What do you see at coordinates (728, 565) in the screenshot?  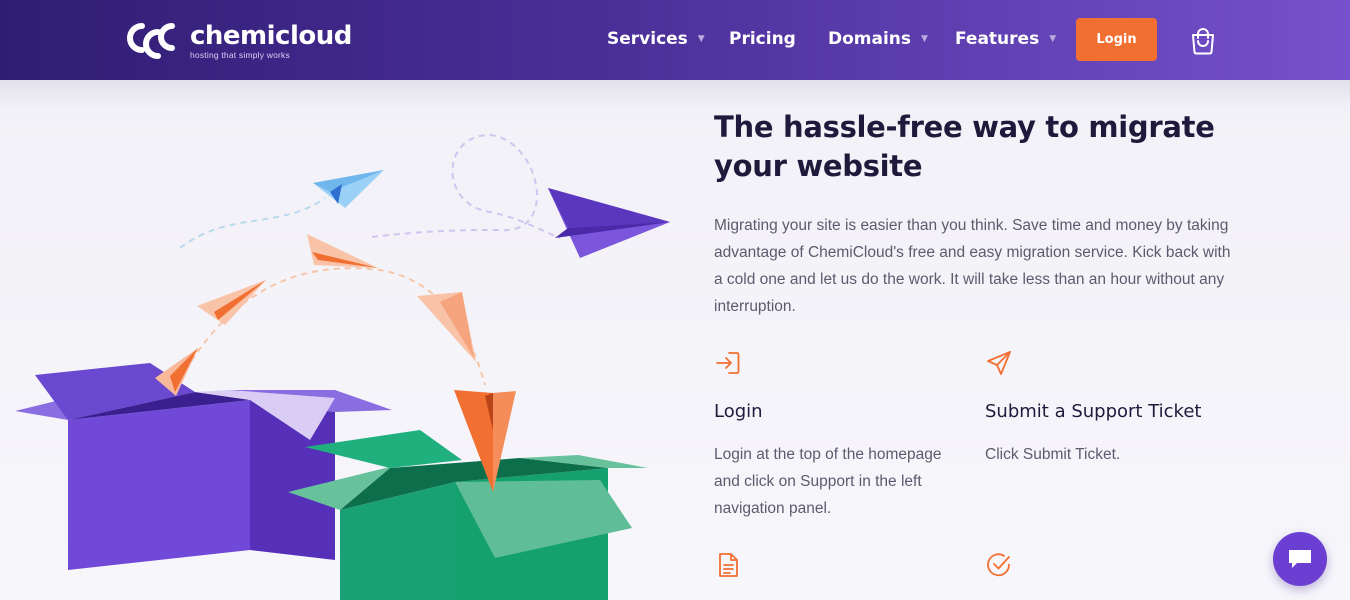 I see `document-icon` at bounding box center [728, 565].